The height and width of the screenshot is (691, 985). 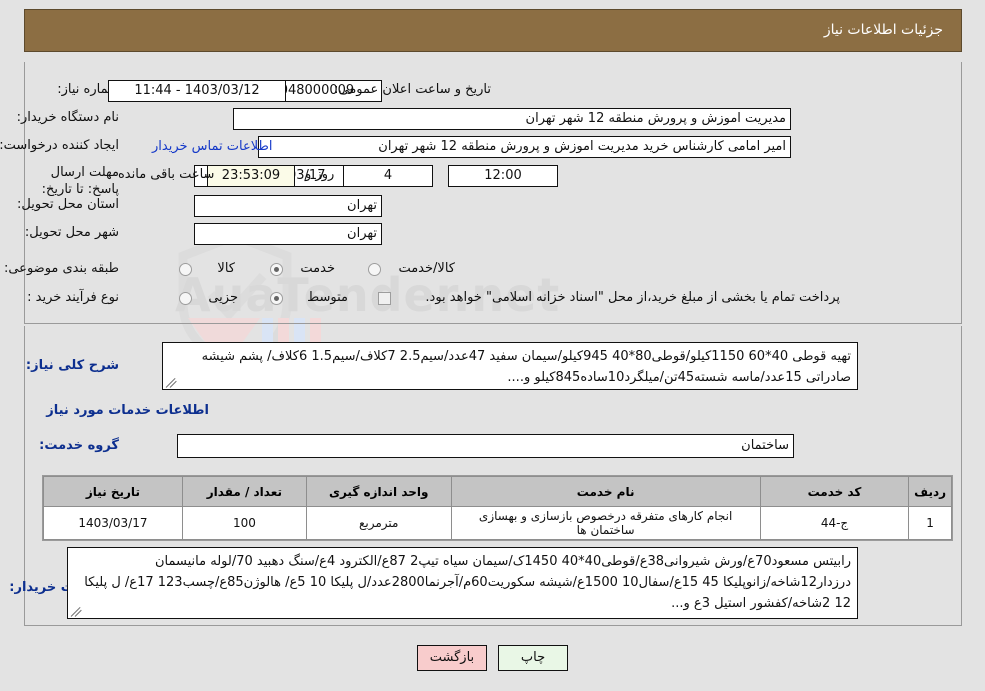 What do you see at coordinates (166, 174) in the screenshot?
I see `remaining-suffix-label: ساعت باقی مانده` at bounding box center [166, 174].